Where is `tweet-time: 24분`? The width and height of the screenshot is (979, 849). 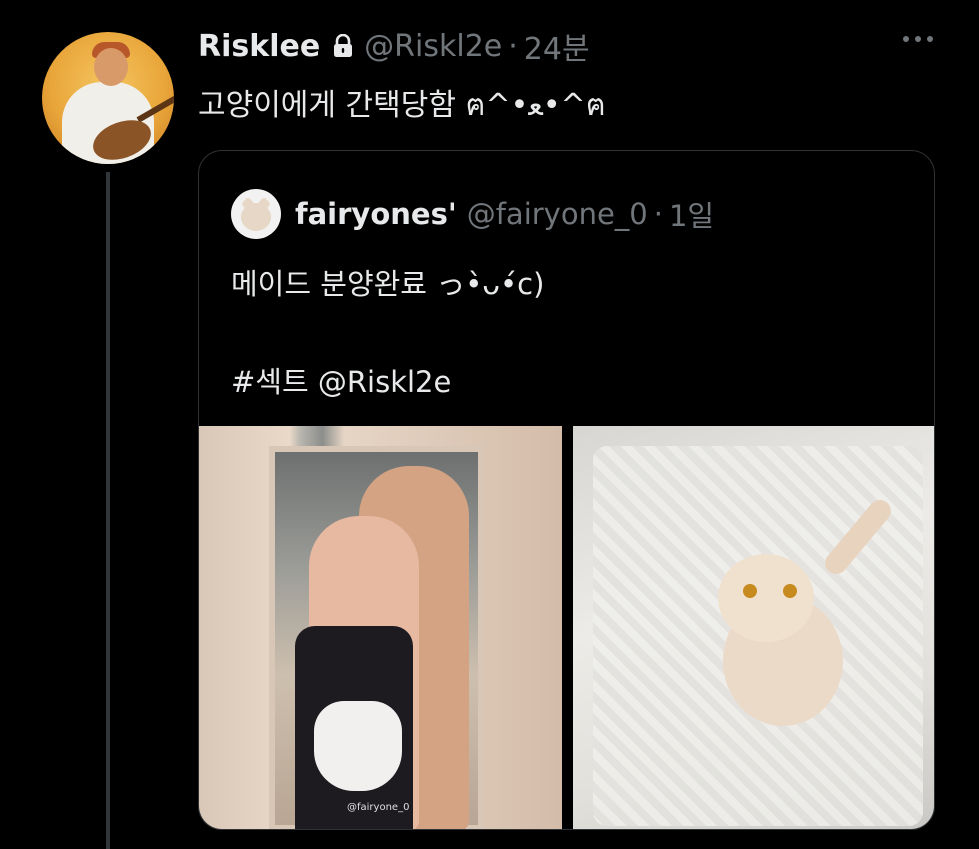 tweet-time: 24분 is located at coordinates (557, 46).